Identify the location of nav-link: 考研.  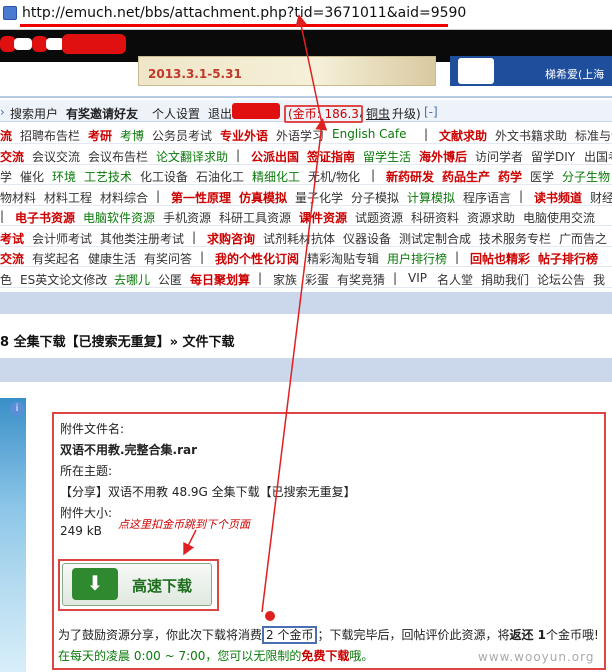
(100, 135).